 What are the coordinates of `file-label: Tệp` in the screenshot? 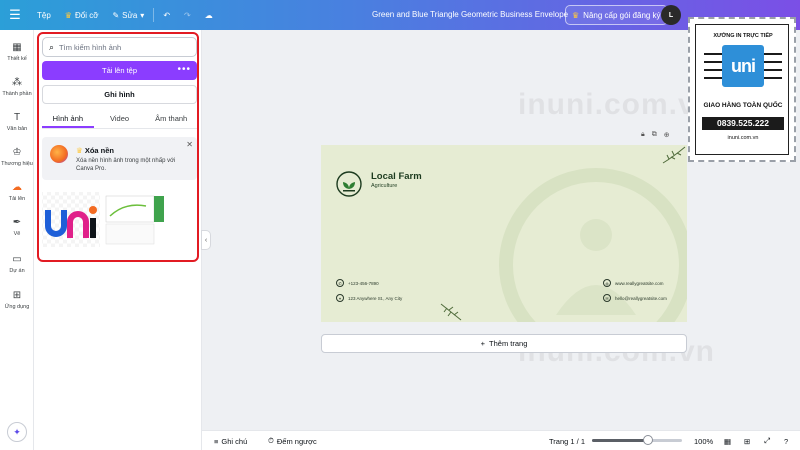 It's located at (44, 15).